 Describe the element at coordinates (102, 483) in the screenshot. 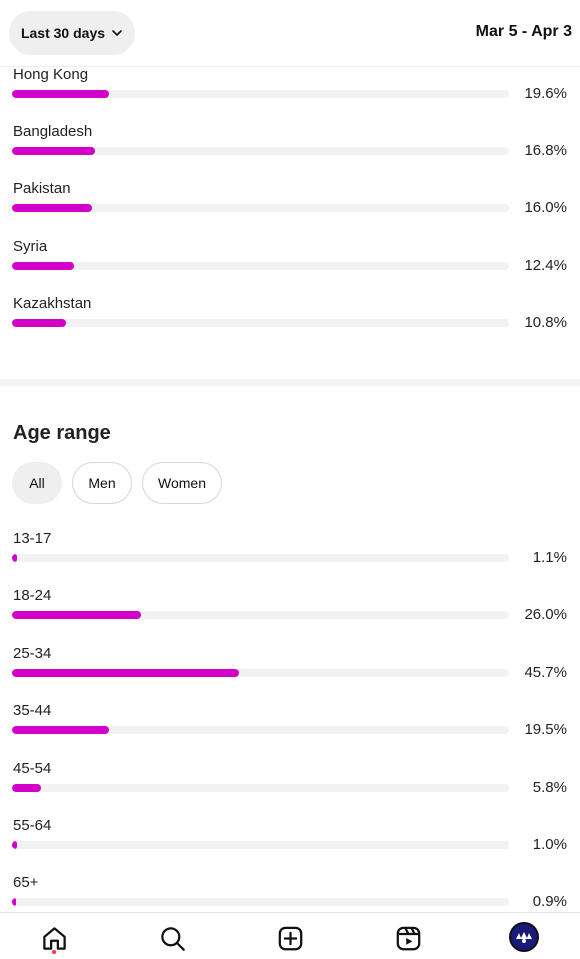

I see `filter-chip-men: Men` at that location.